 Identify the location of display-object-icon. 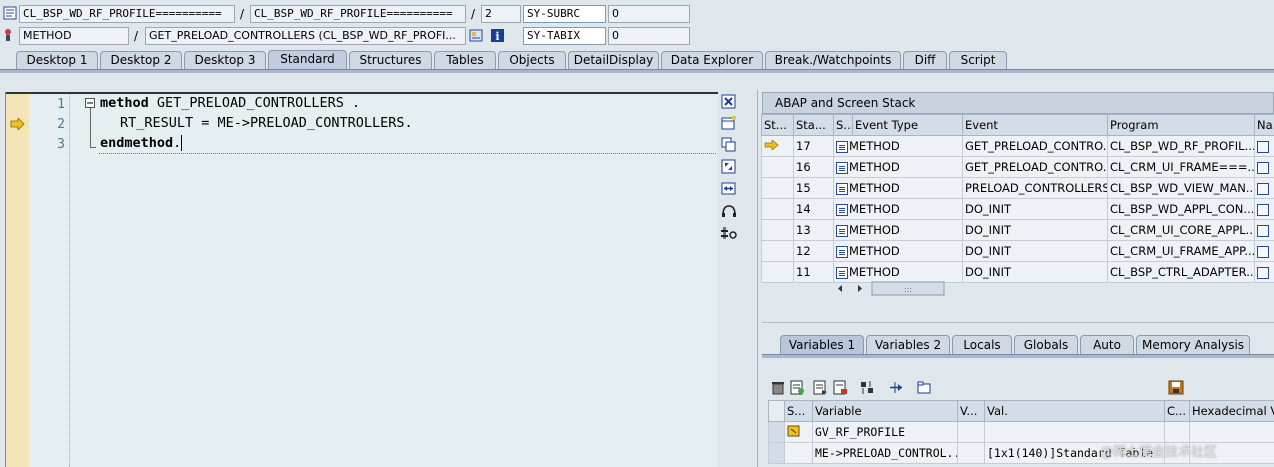
(477, 36).